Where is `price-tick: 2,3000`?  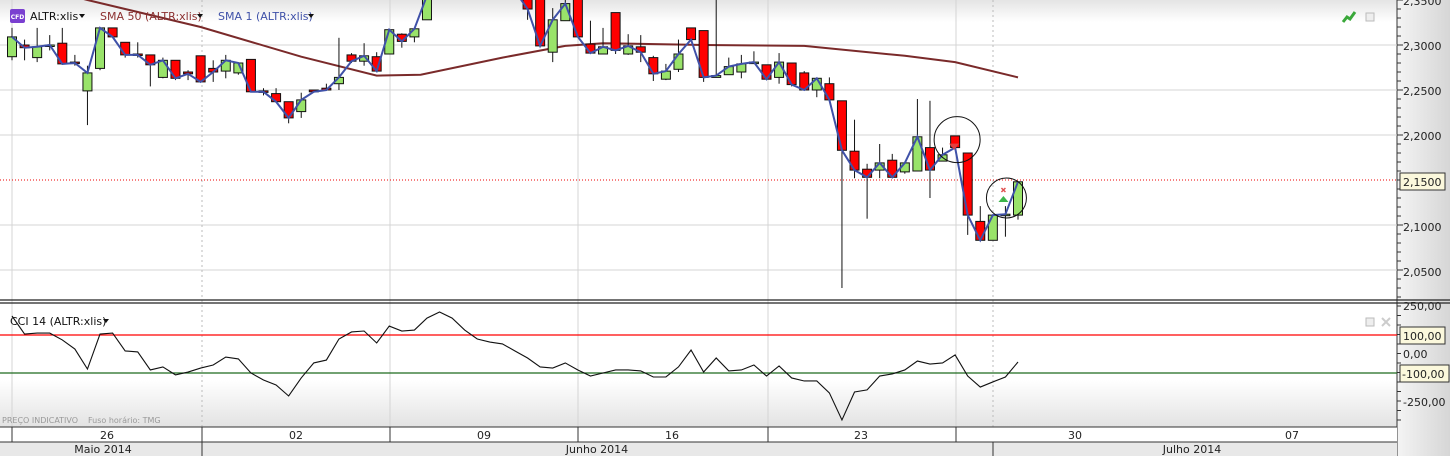
price-tick: 2,3000 is located at coordinates (1422, 46).